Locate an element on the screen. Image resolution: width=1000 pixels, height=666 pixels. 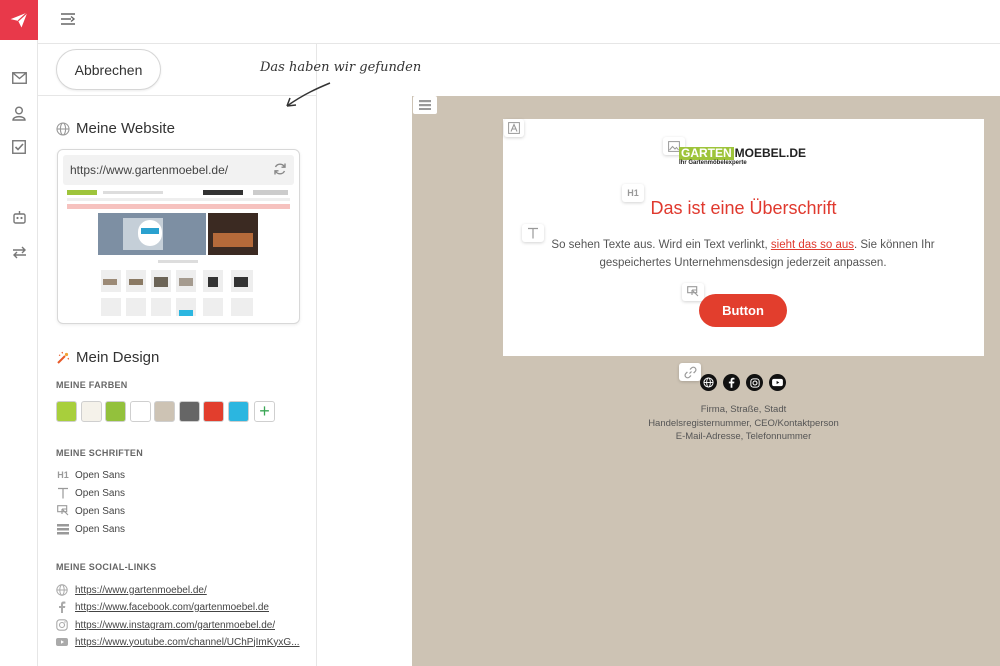
add-color-button: + is located at coordinates (264, 411).